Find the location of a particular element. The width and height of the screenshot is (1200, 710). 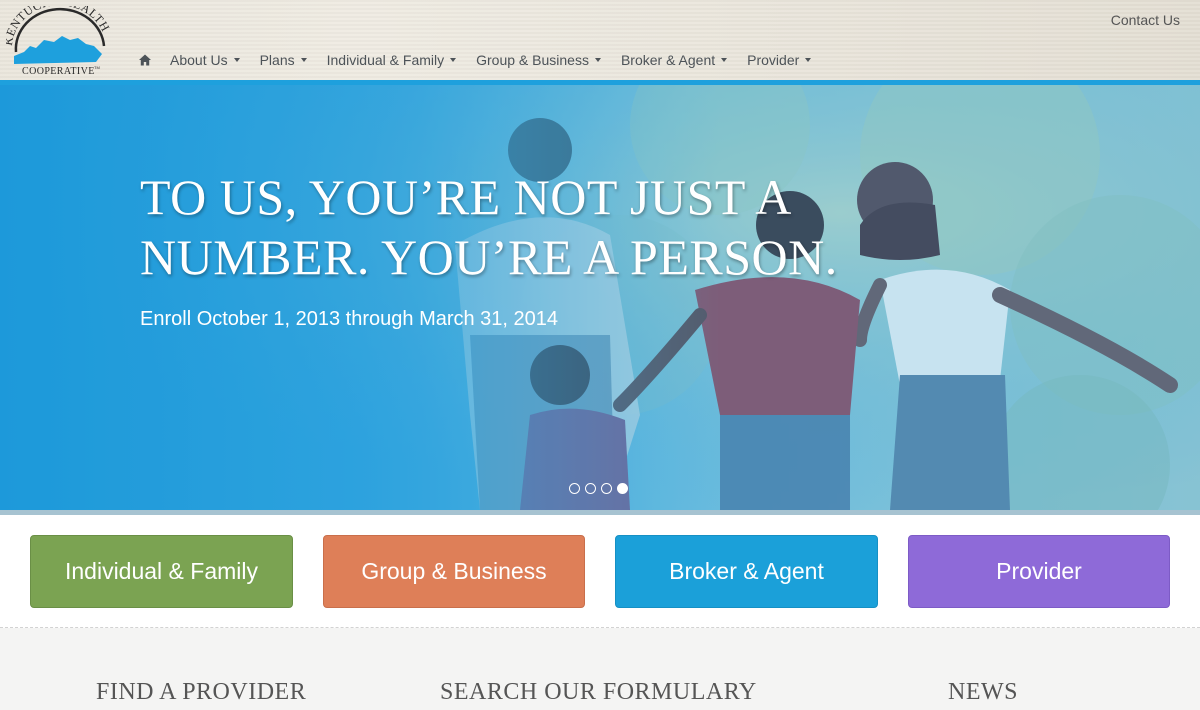

svg-text: TM is located at coordinates (97, 67).